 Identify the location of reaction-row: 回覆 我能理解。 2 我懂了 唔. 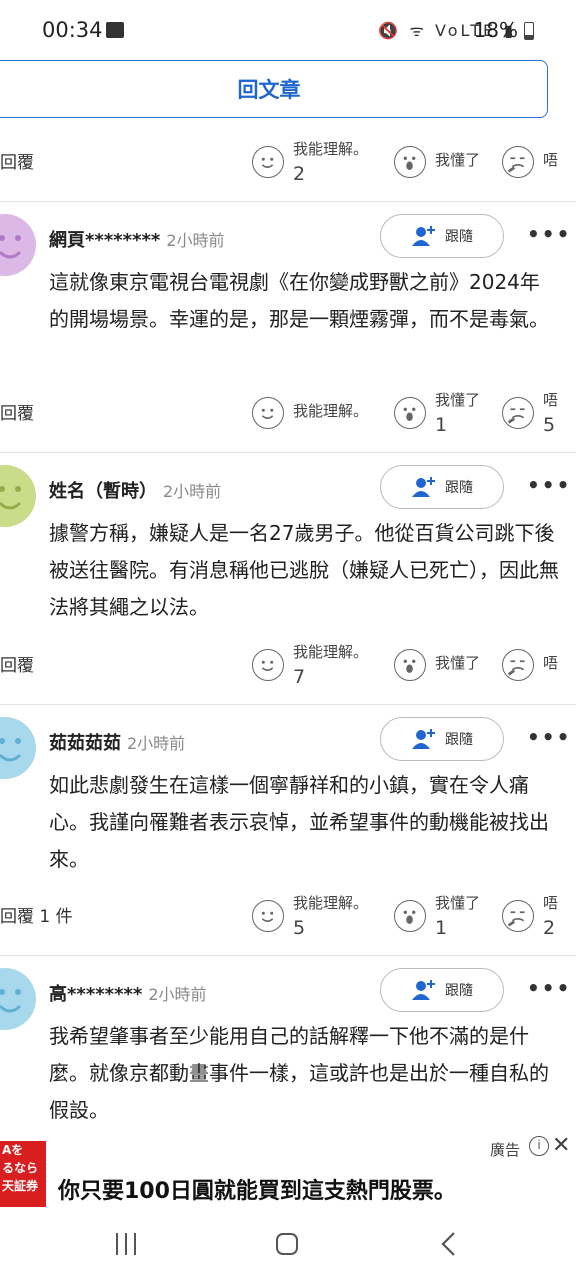
(288, 162).